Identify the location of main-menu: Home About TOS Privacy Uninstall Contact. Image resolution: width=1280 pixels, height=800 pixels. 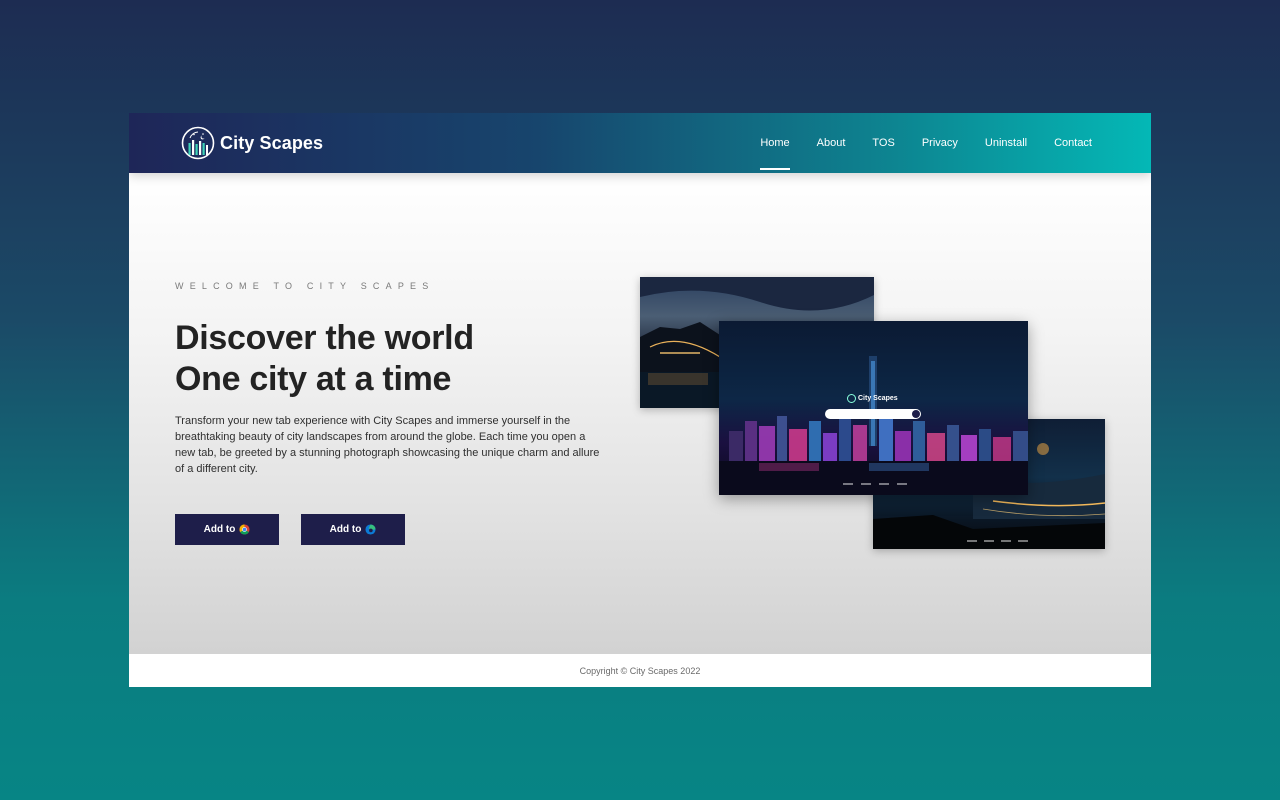
(912, 143).